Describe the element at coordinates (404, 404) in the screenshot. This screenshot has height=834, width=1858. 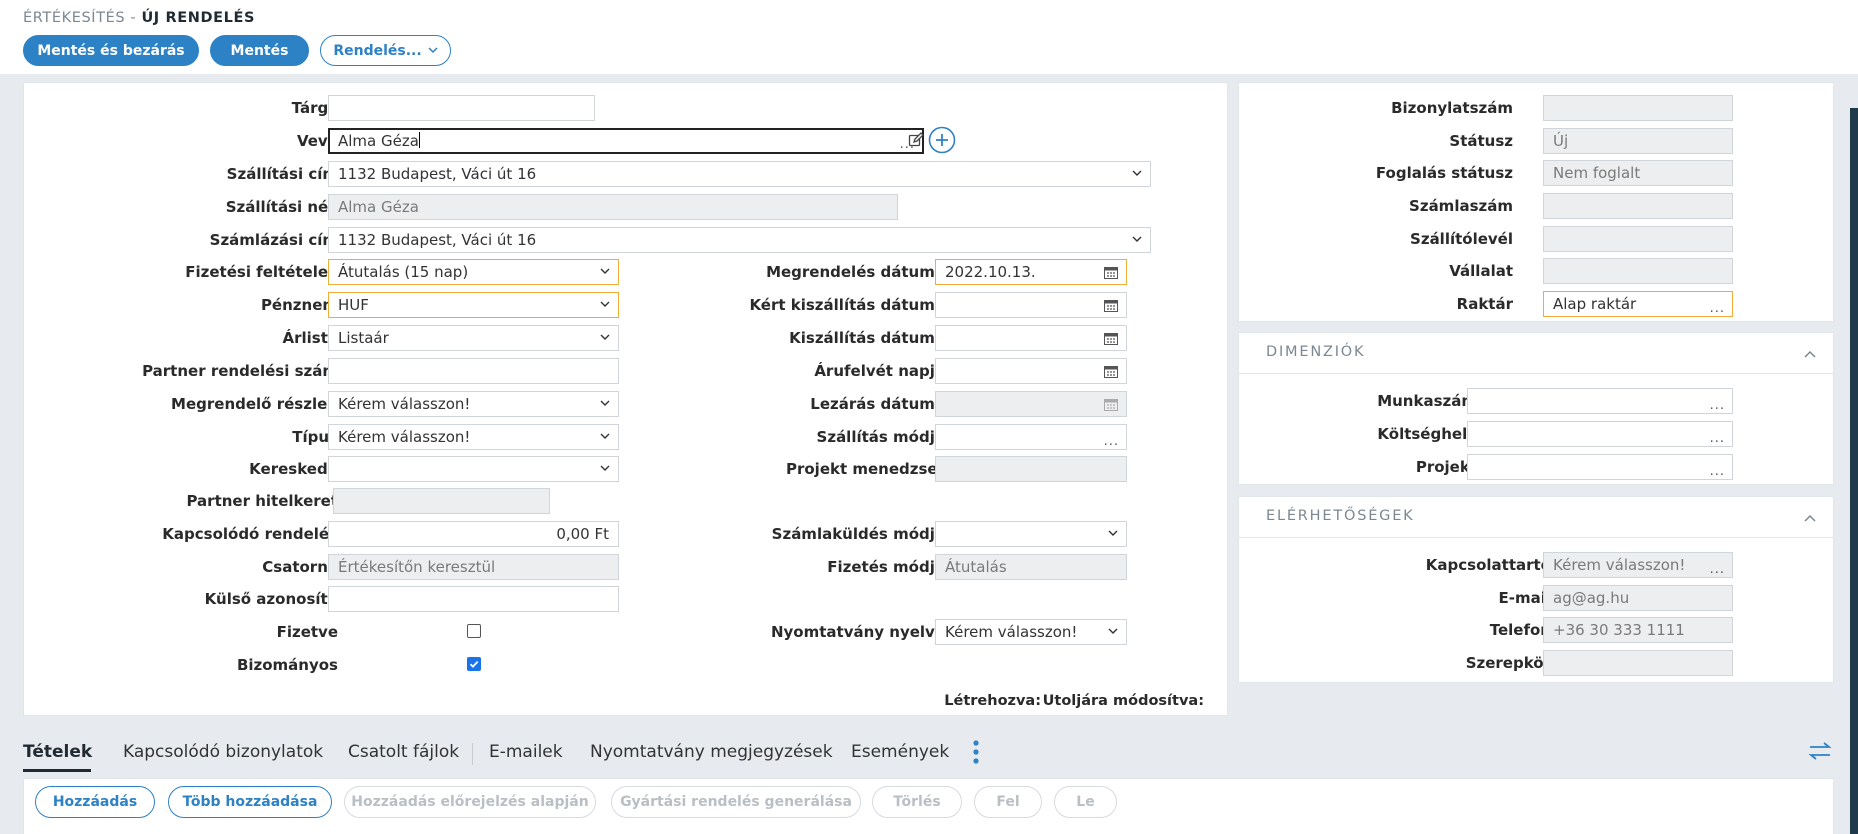
I see `ordering-department-value: Kérem válasszon!` at that location.